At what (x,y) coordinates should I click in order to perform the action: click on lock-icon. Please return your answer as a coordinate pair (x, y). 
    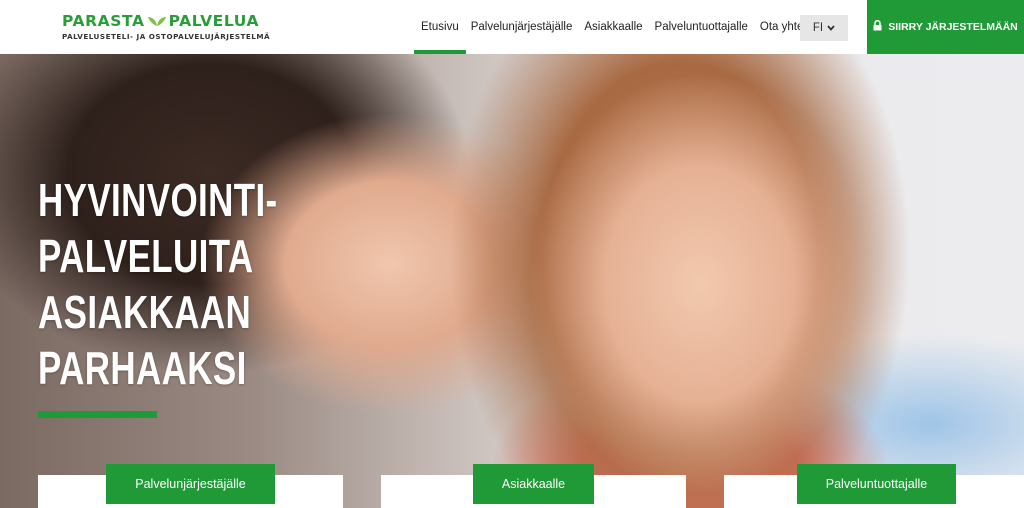
    Looking at the image, I should click on (877, 26).